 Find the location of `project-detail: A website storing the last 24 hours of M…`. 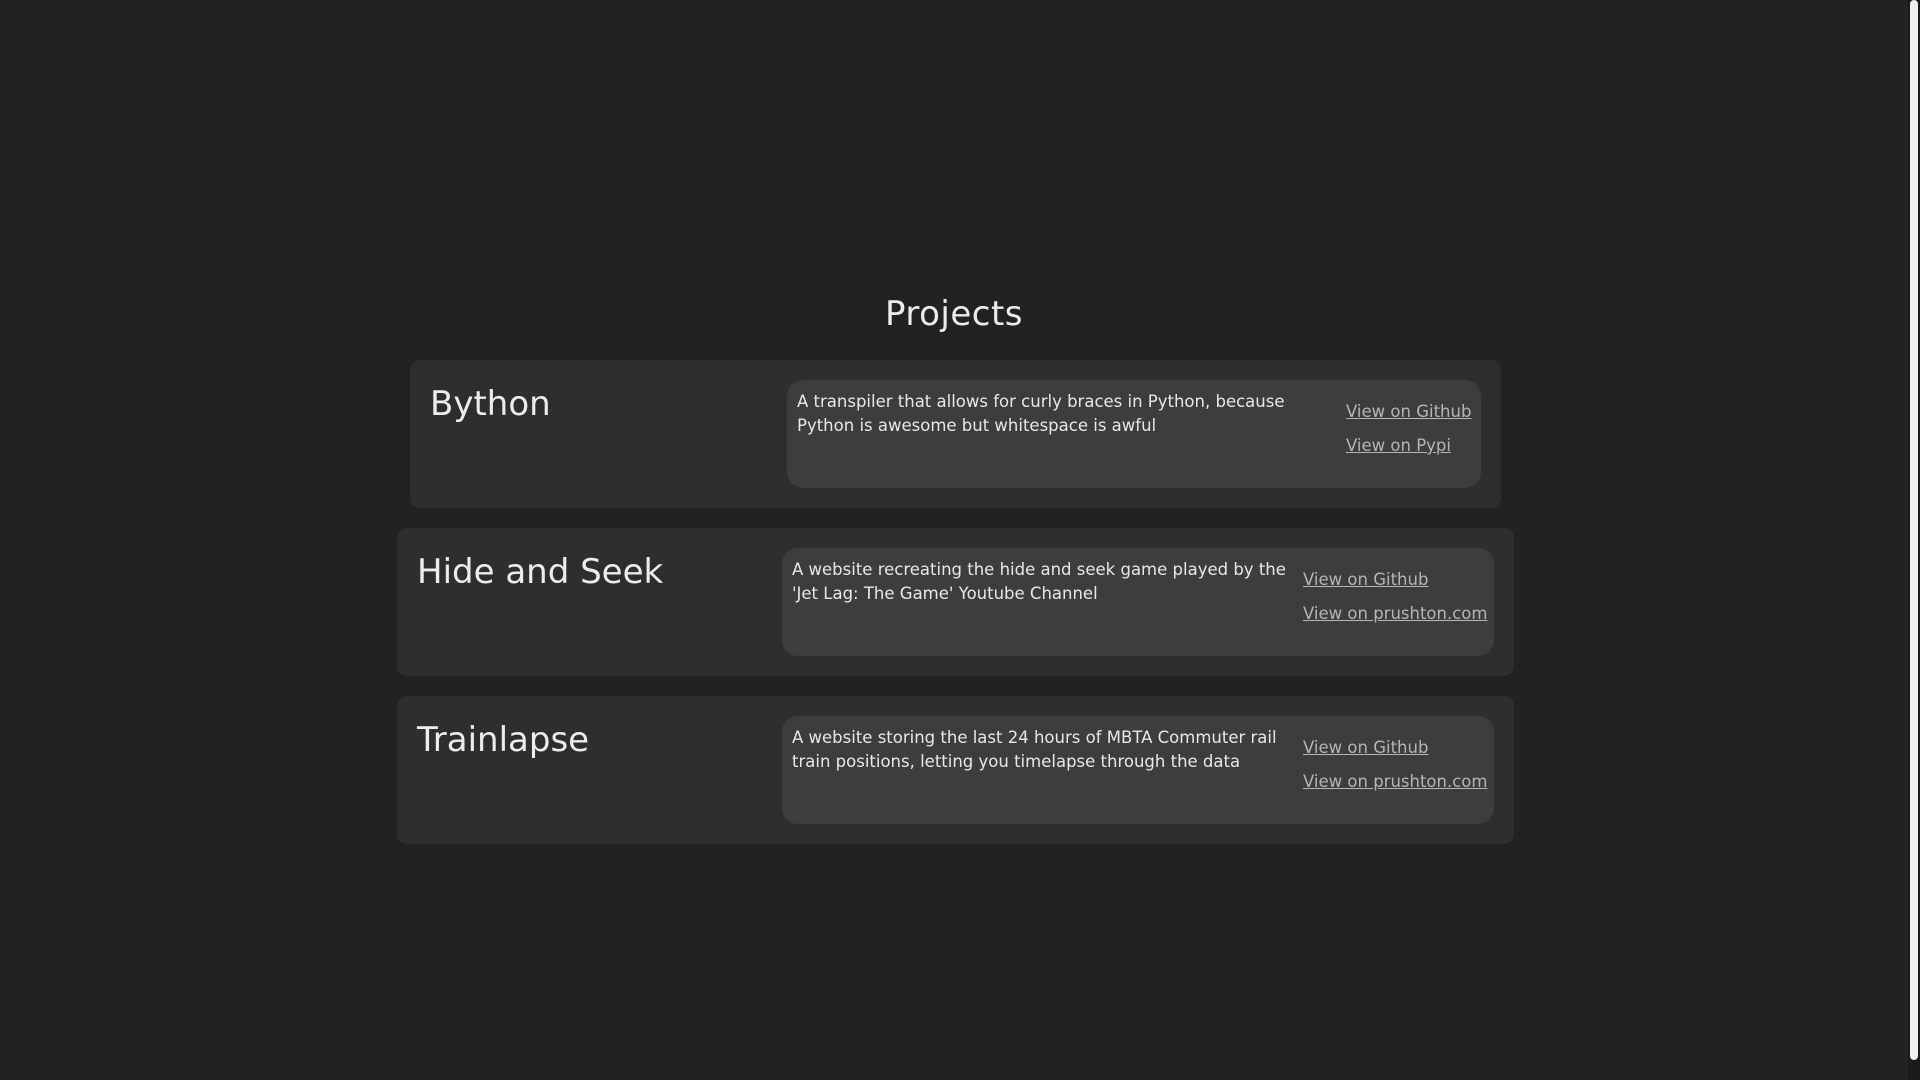

project-detail: A website storing the last 24 hours of M… is located at coordinates (1138, 770).